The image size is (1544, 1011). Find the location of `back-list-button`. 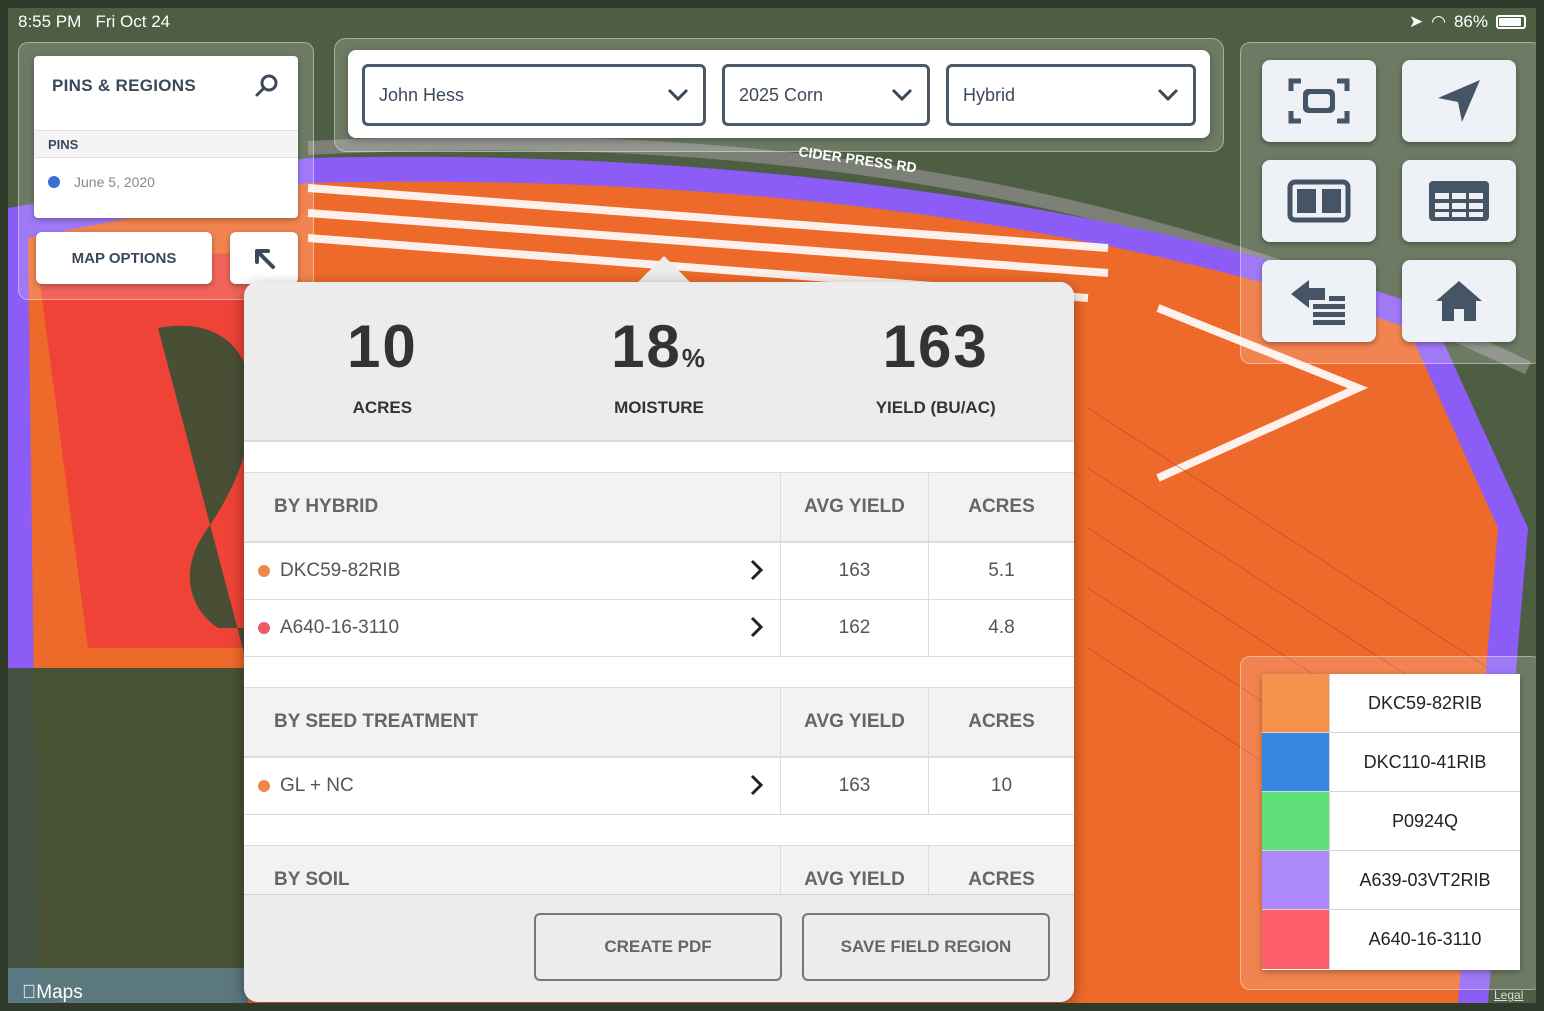

back-list-button is located at coordinates (1319, 301).